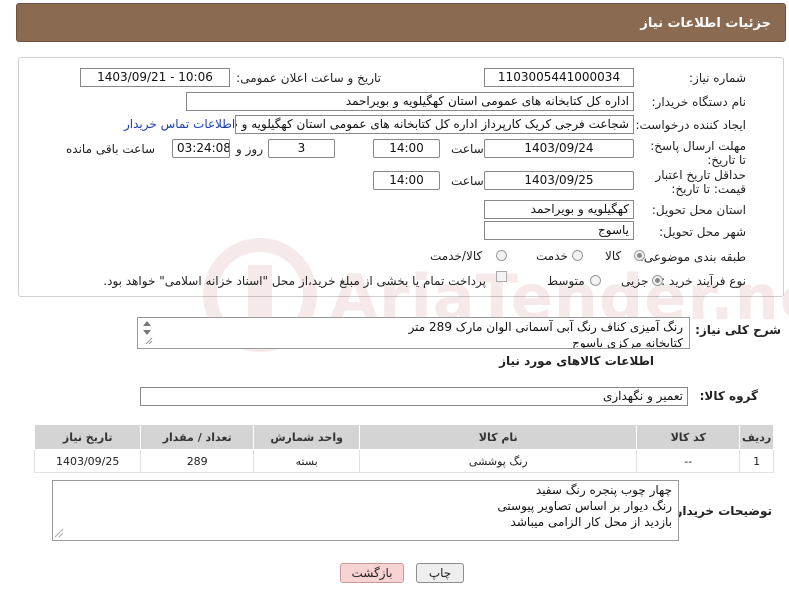 The height and width of the screenshot is (598, 789). I want to click on treasury-checkbox, so click(501, 276).